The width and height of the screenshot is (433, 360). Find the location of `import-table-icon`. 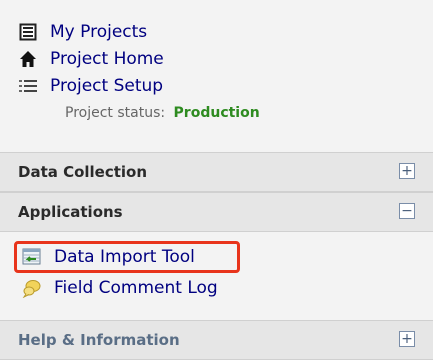

import-table-icon is located at coordinates (32, 257).